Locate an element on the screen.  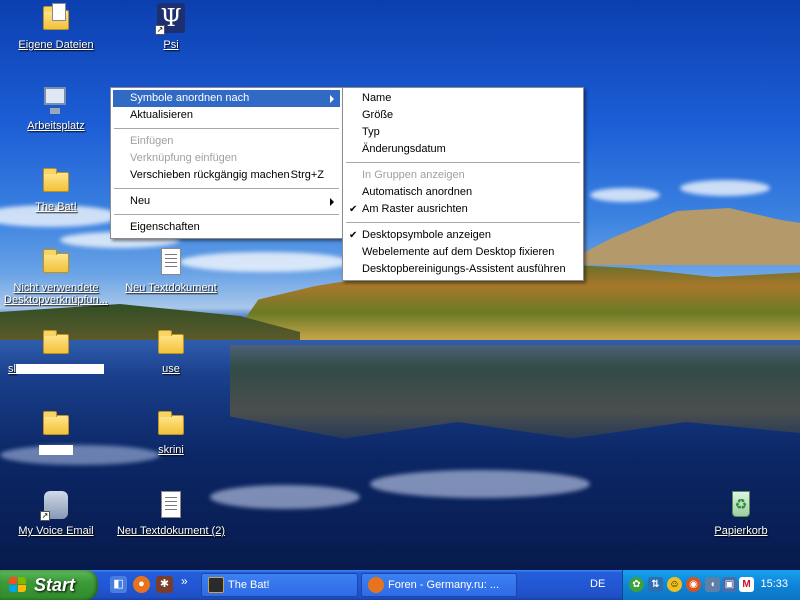
media-icon: ✱ is located at coordinates (164, 584).